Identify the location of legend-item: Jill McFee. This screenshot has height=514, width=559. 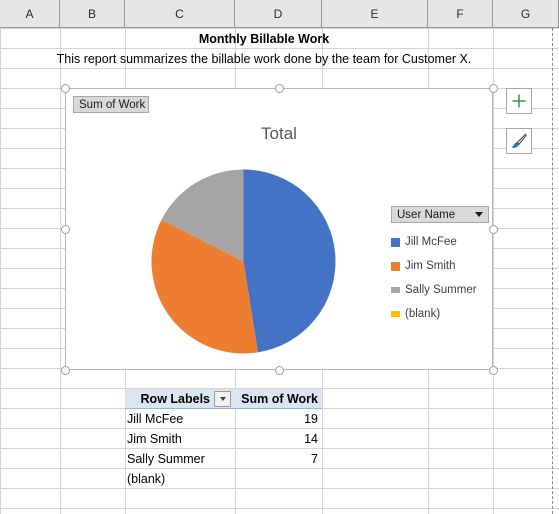
(441, 242).